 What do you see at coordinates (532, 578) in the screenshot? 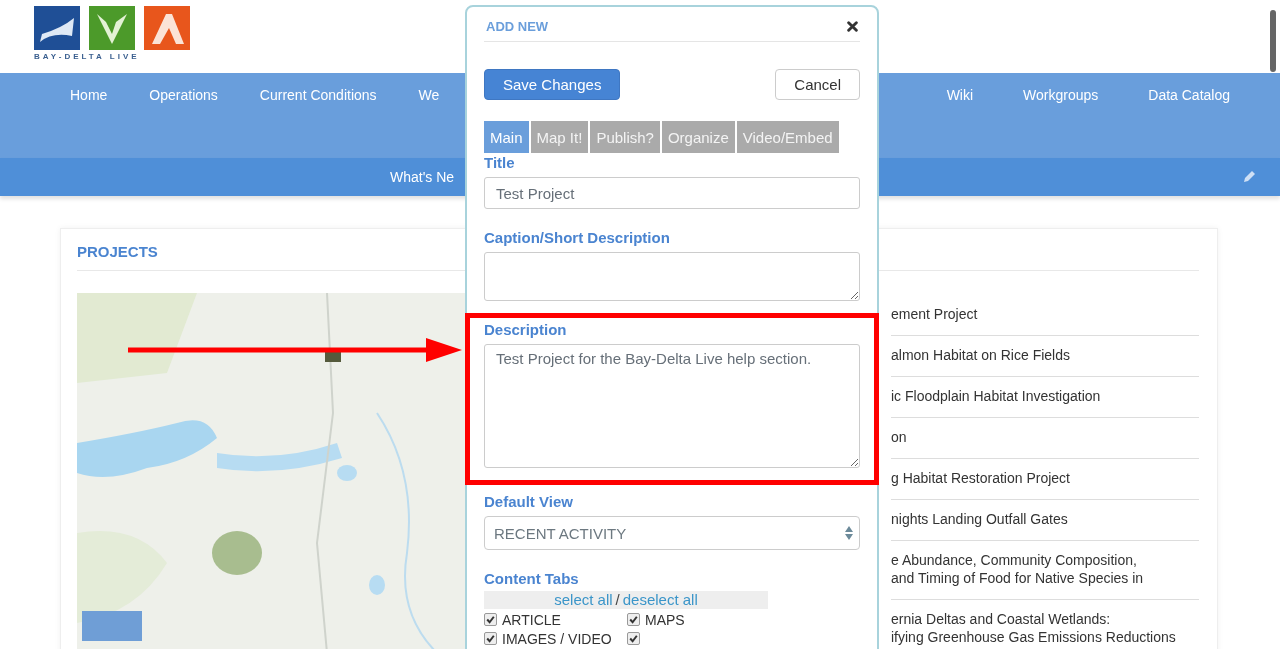
I see `field-label: Content Tabs` at bounding box center [532, 578].